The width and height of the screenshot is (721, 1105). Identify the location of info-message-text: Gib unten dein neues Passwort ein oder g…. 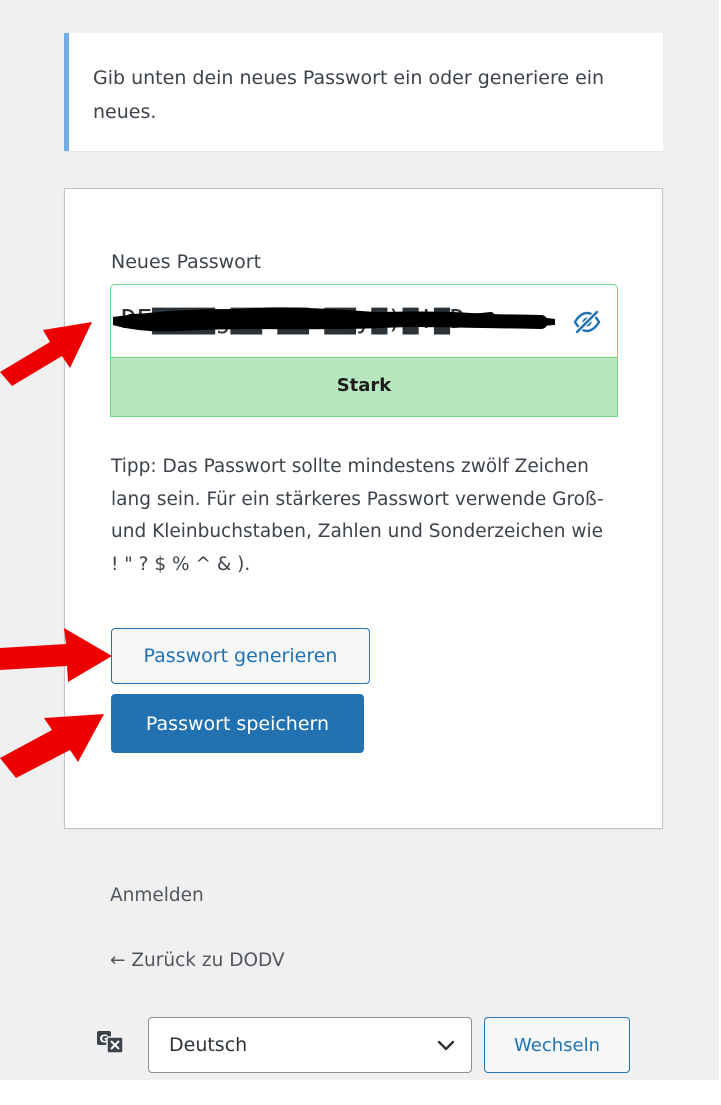
(349, 95).